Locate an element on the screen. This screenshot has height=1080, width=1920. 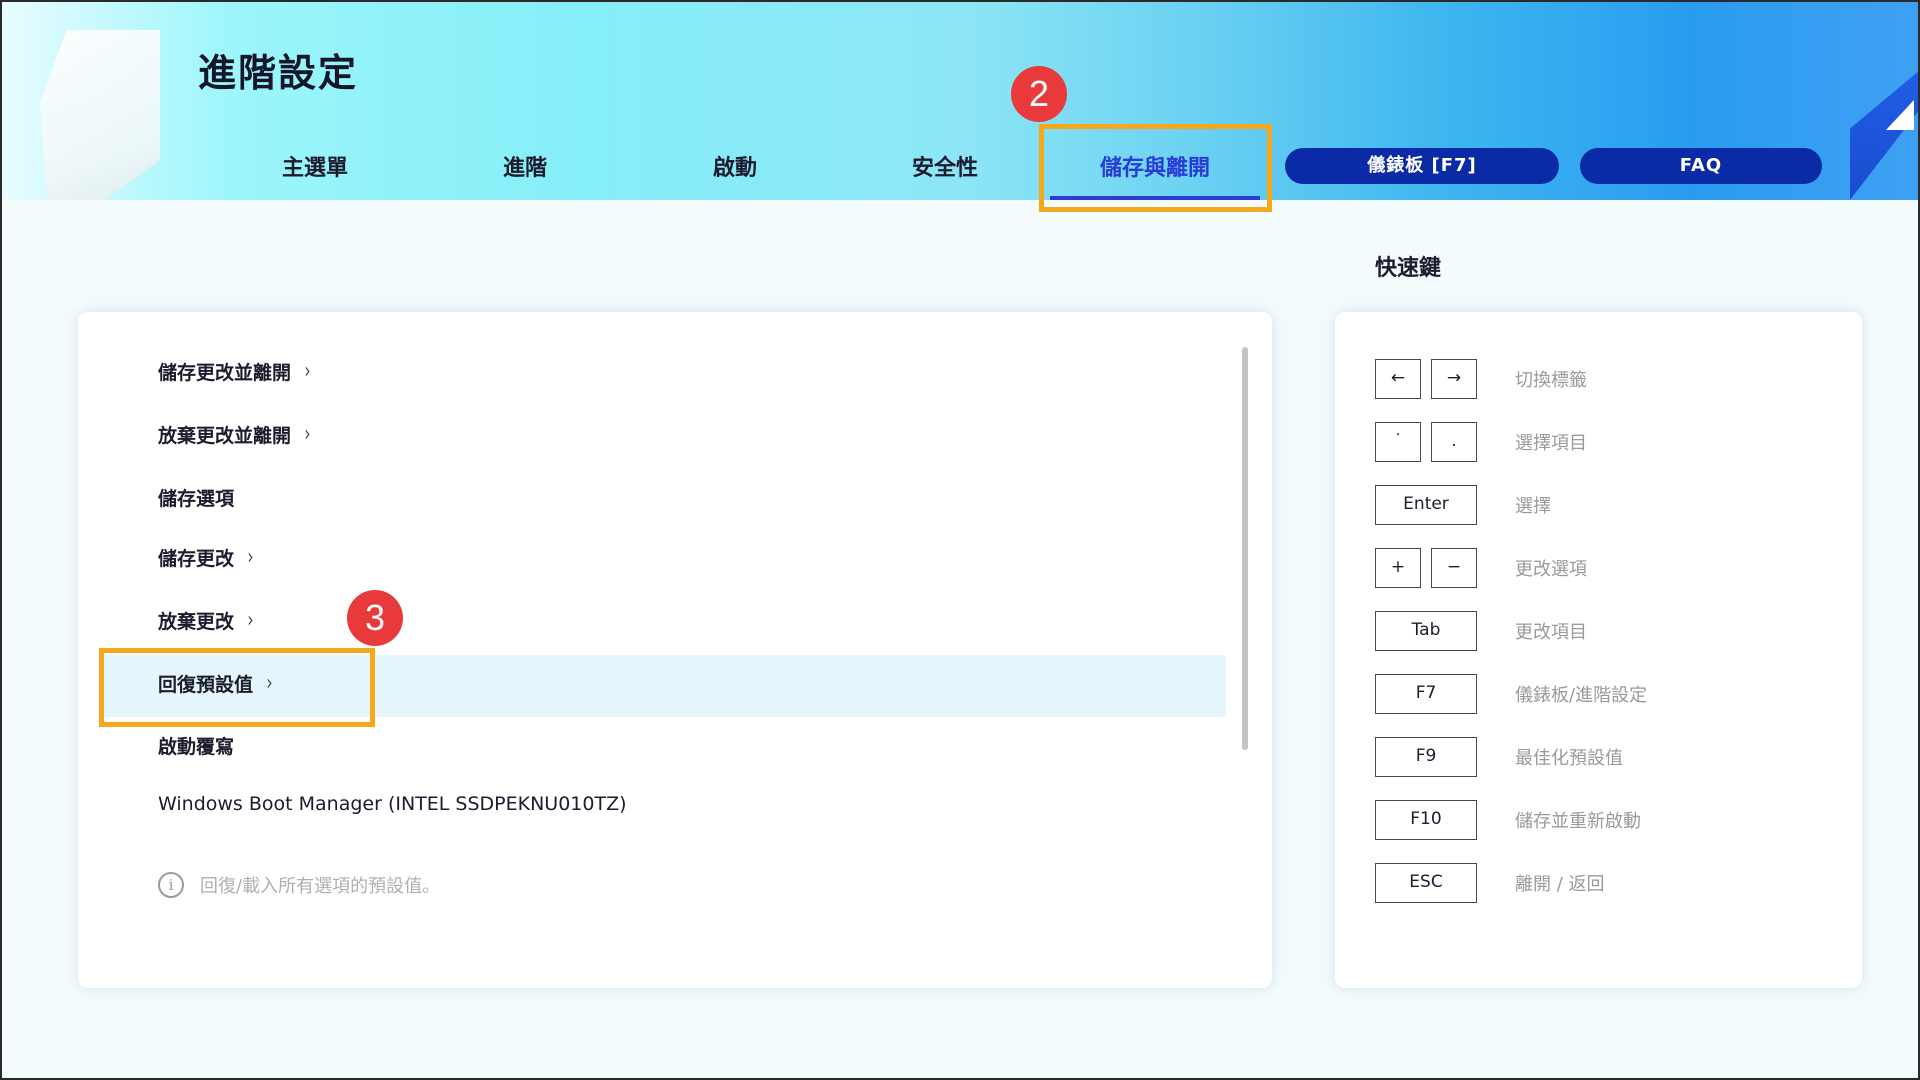
tab-security: 安全性 is located at coordinates (945, 166).